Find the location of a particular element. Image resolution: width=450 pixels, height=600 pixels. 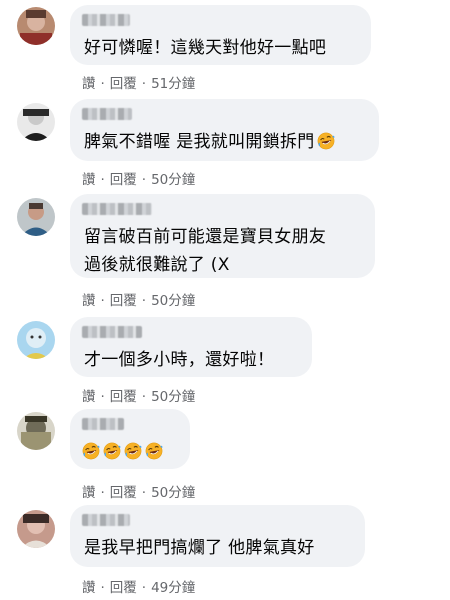

comment-bubble: 脾氣不錯喔 是我就叫開鎖拆門 is located at coordinates (224, 130).